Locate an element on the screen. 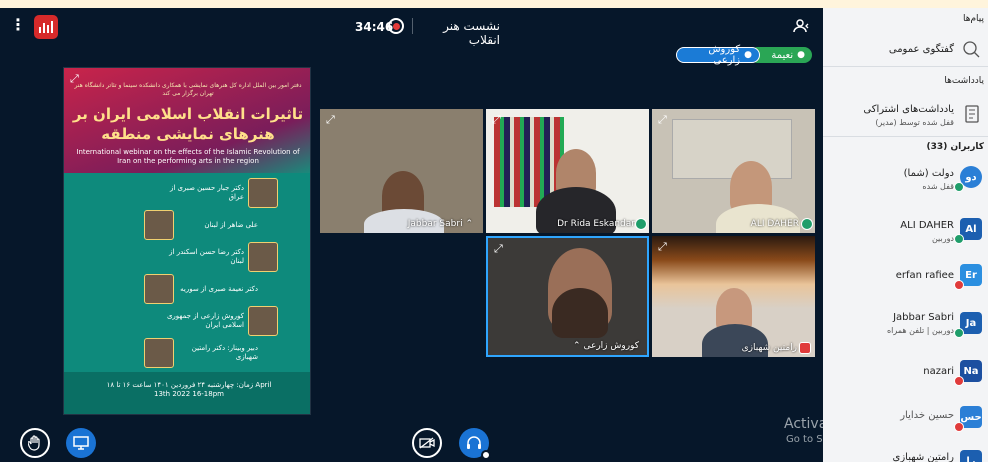 This screenshot has width=988, height=462. record-icon is located at coordinates (396, 26).